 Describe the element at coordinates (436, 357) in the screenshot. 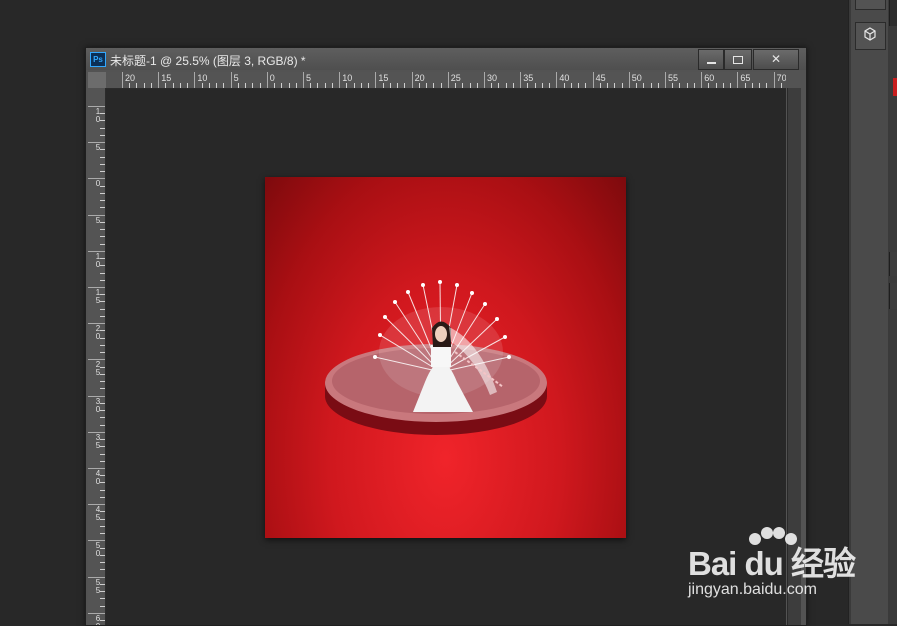

I see `artwork-illustration` at that location.